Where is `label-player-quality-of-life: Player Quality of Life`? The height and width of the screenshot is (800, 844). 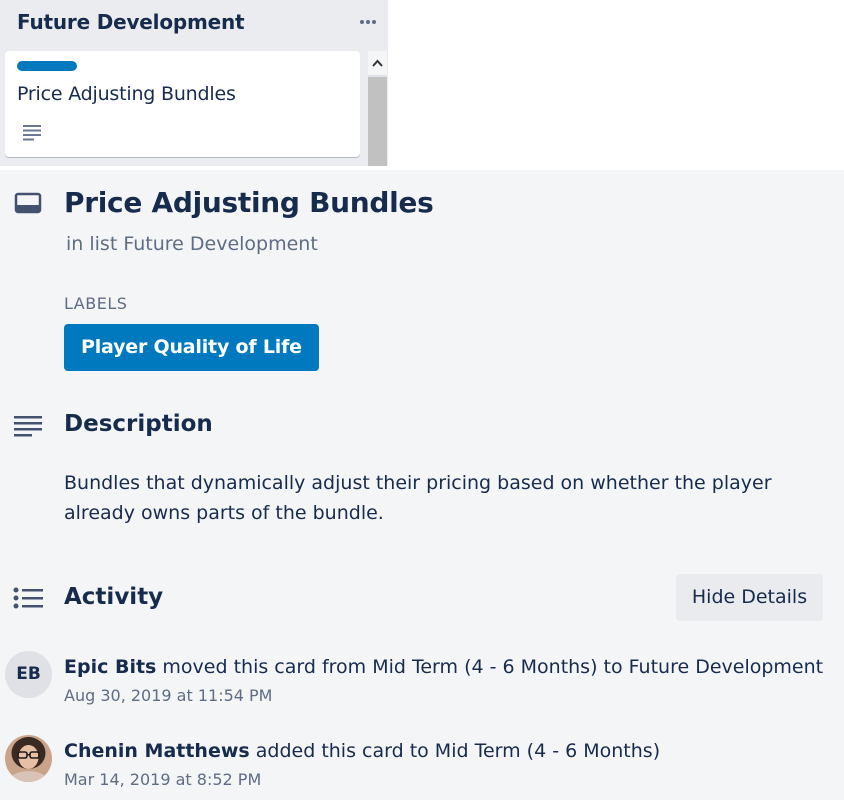 label-player-quality-of-life: Player Quality of Life is located at coordinates (191, 347).